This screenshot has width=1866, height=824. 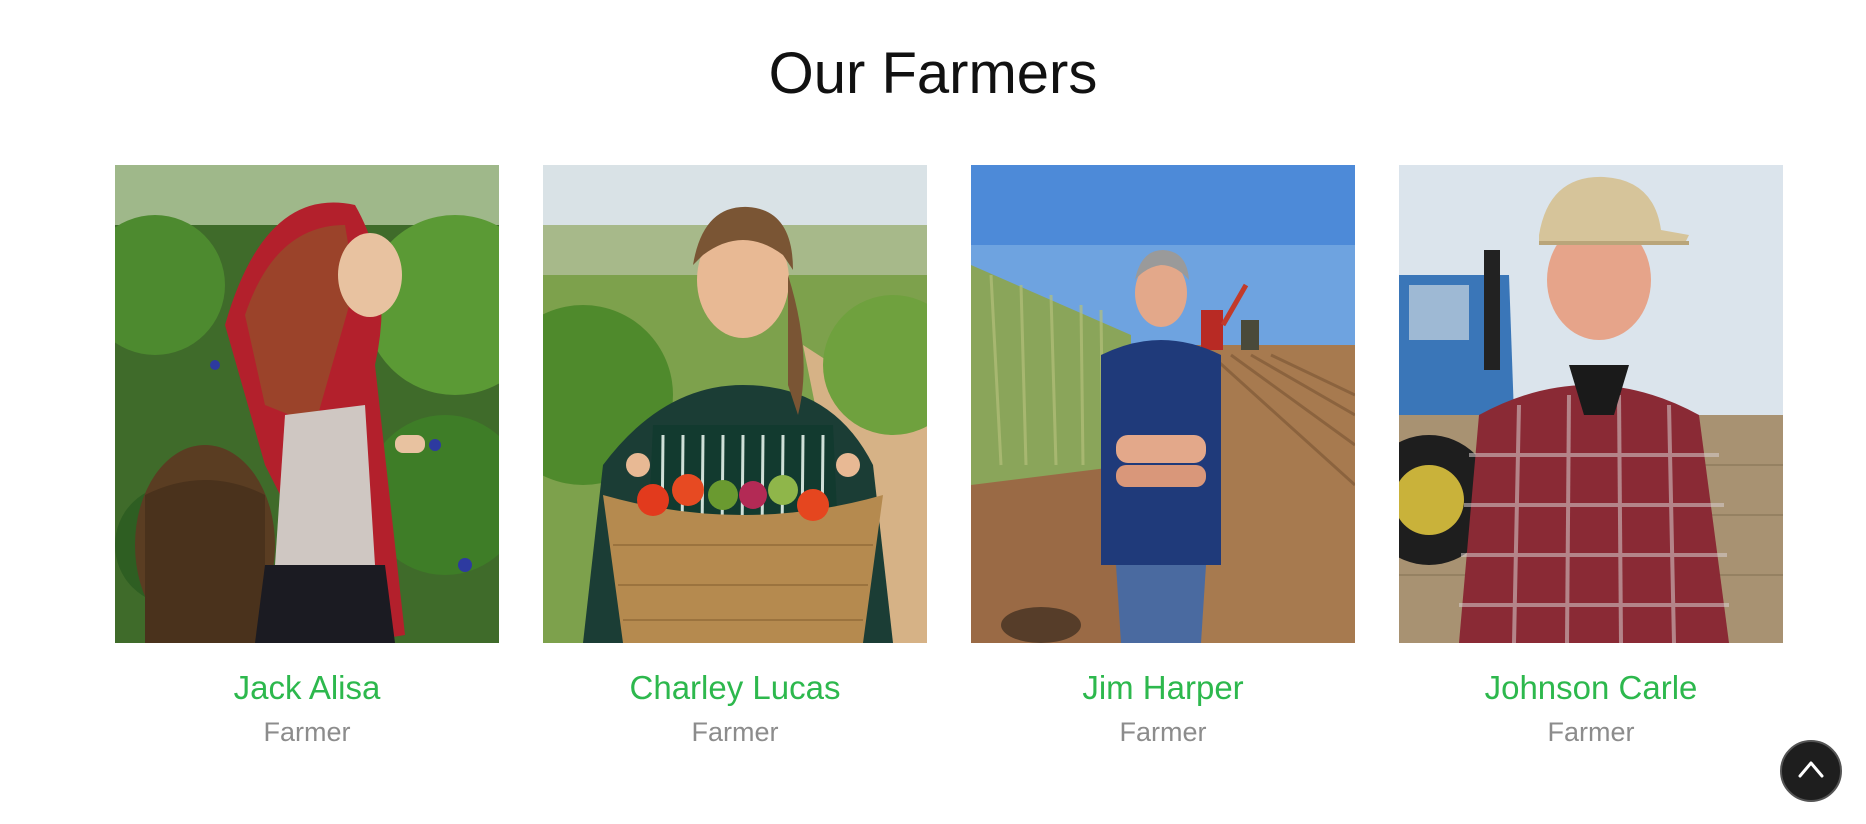 I want to click on farmer-card-2: Charley Lucas Farmer, so click(x=735, y=456).